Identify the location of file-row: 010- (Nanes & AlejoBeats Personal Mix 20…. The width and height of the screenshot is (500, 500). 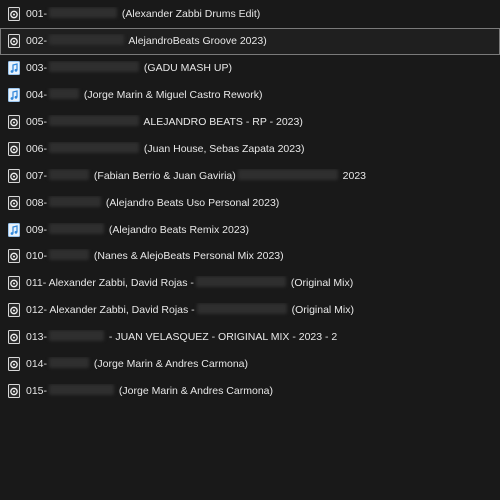
(250, 256).